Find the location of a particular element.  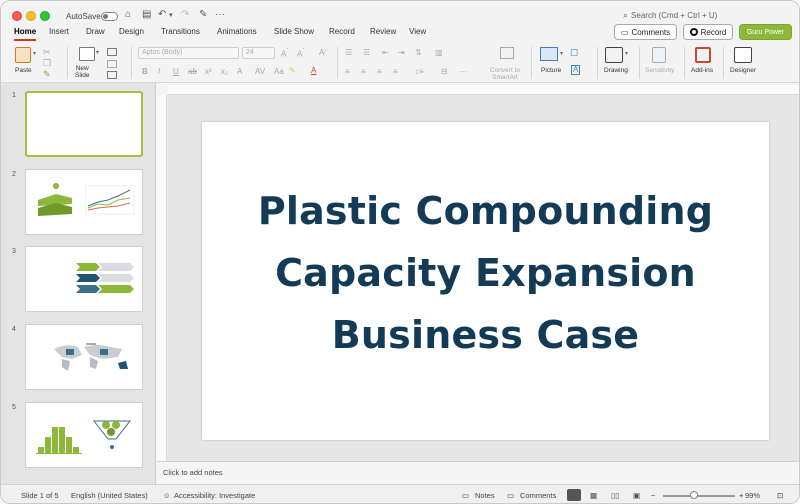

font-color-icon: A is located at coordinates (313, 70).